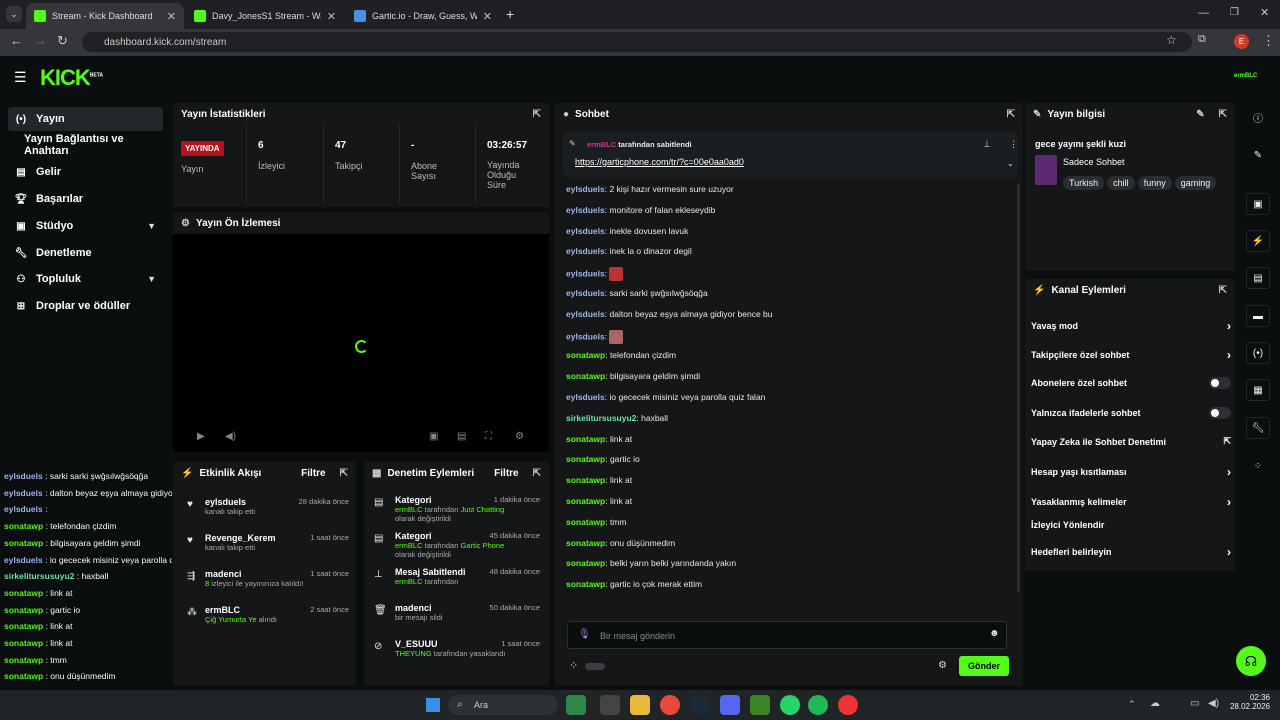  I want to click on tag: Turkish, so click(1084, 183).